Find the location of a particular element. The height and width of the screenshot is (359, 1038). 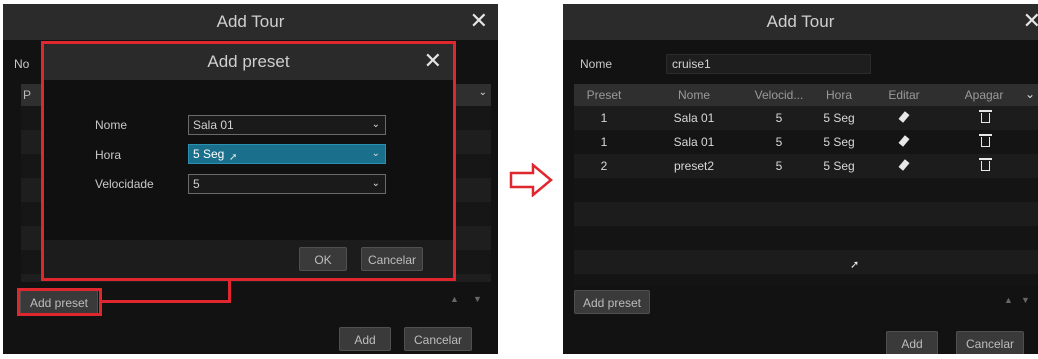

right-arrow-icon is located at coordinates (531, 180).